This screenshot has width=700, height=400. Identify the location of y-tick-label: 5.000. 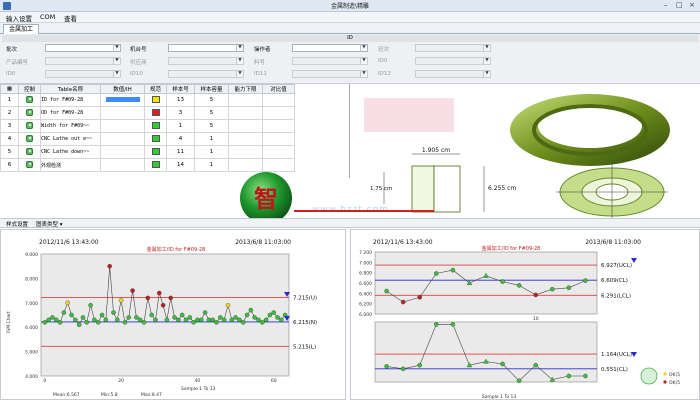
(31, 353).